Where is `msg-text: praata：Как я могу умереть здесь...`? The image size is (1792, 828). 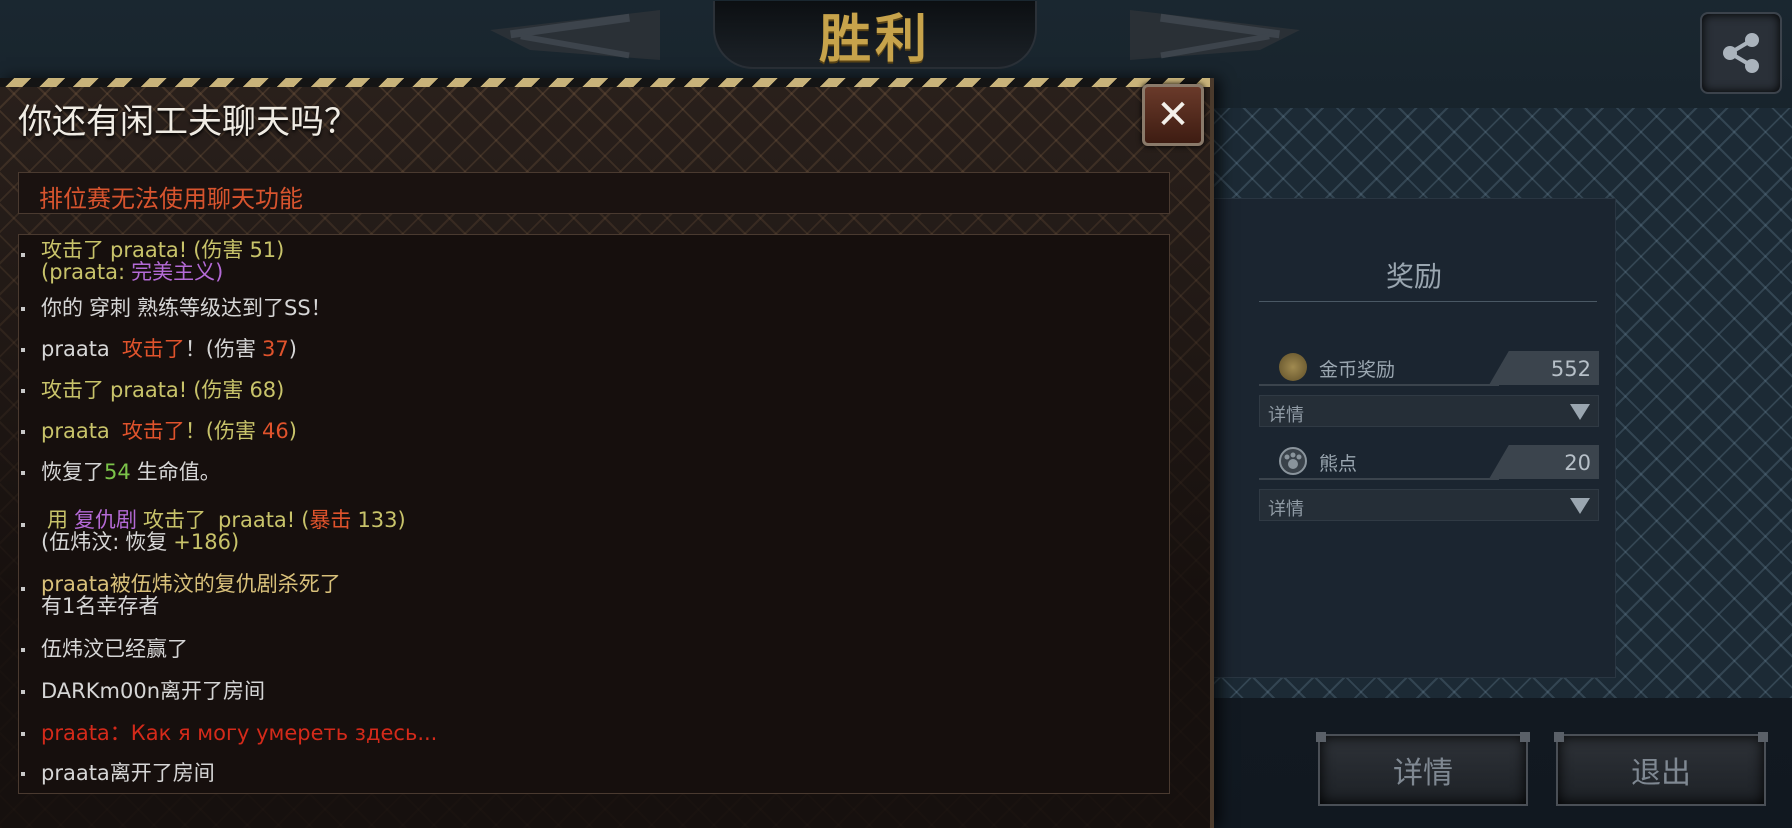
msg-text: praata：Как я могу умереть здесь... is located at coordinates (239, 733).